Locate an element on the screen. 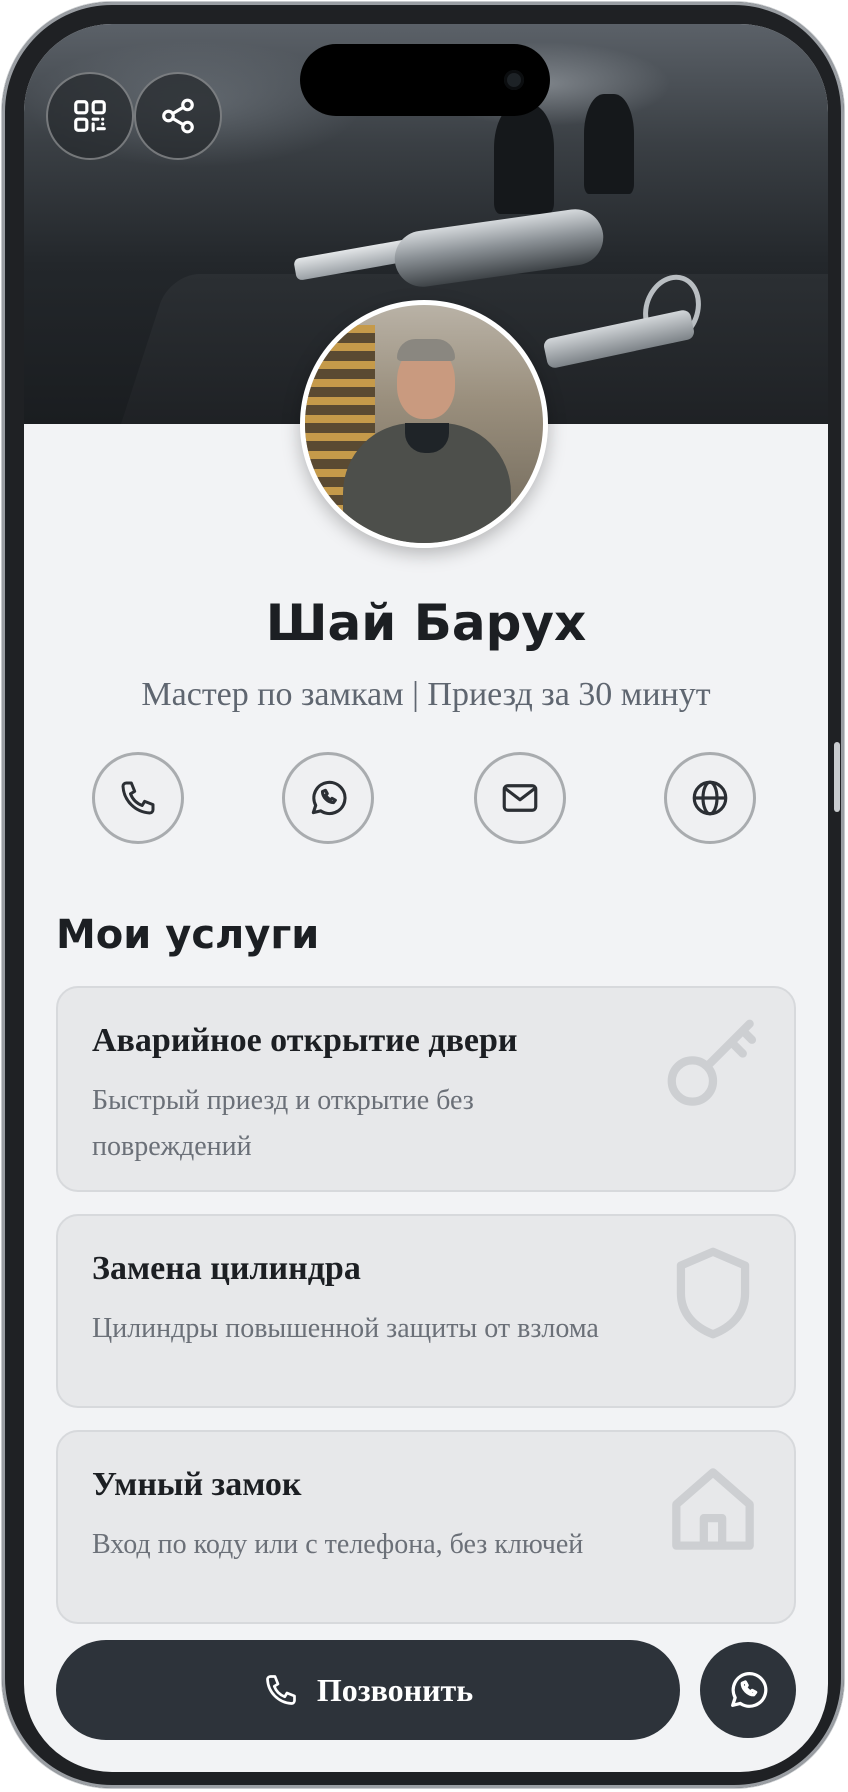 Image resolution: width=848 pixels, height=1792 pixels. service-description: Цилиндры повышенной защиты от взлома is located at coordinates (345, 1328).